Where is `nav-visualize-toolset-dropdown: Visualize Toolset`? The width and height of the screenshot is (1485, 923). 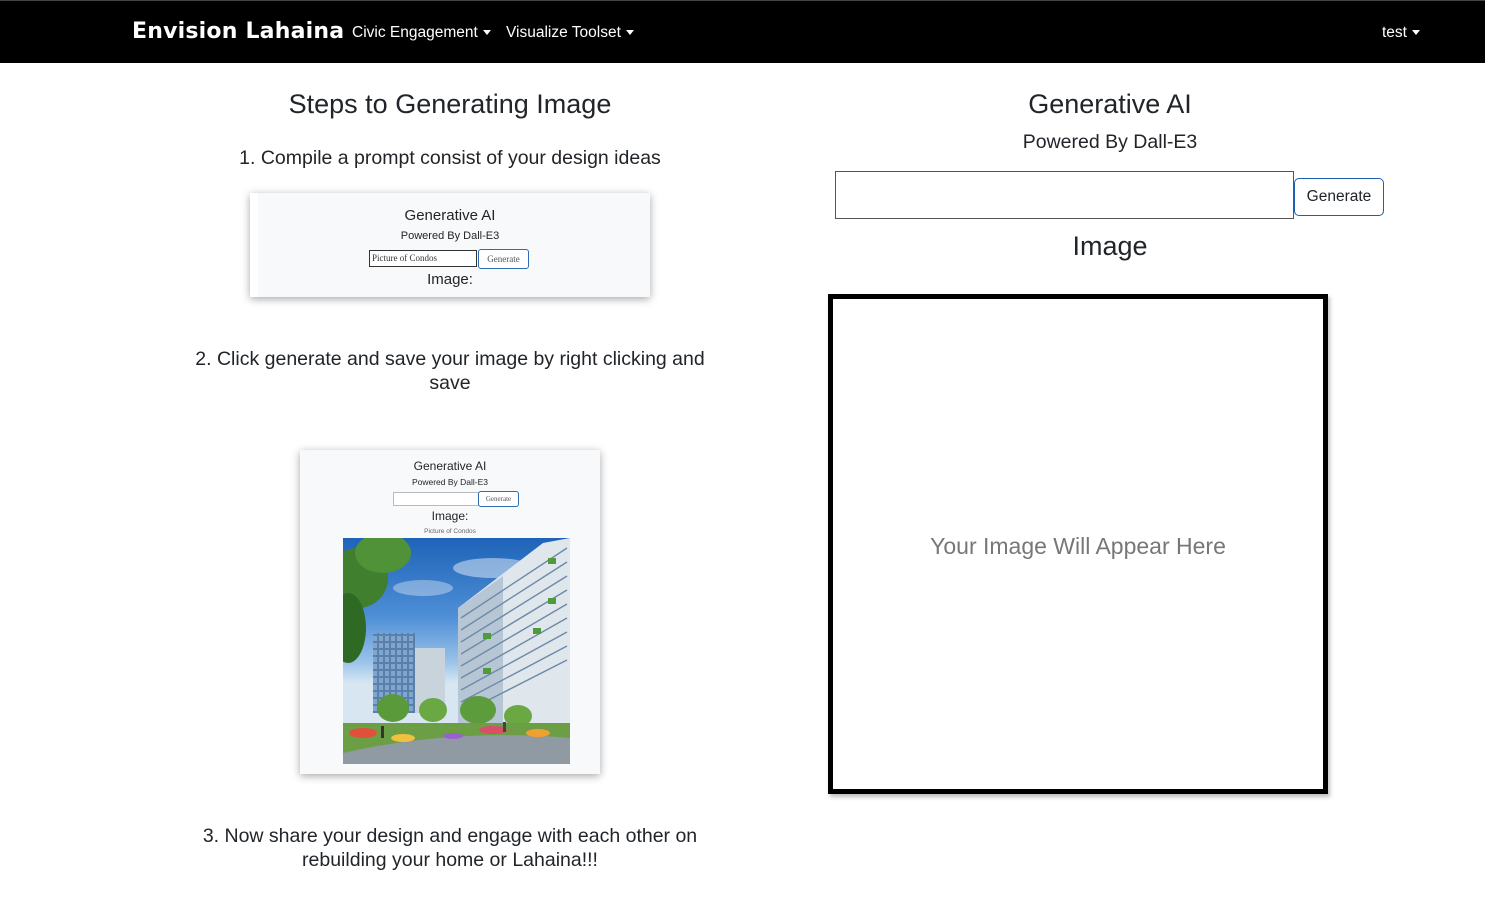
nav-visualize-toolset-dropdown: Visualize Toolset is located at coordinates (570, 33).